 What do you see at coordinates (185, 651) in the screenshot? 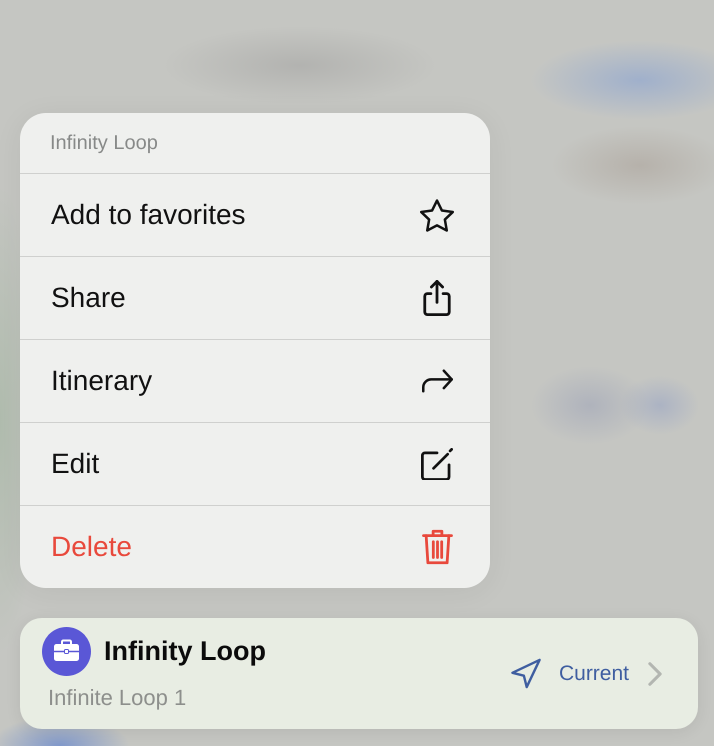
I see `place-title: Infinity Loop` at bounding box center [185, 651].